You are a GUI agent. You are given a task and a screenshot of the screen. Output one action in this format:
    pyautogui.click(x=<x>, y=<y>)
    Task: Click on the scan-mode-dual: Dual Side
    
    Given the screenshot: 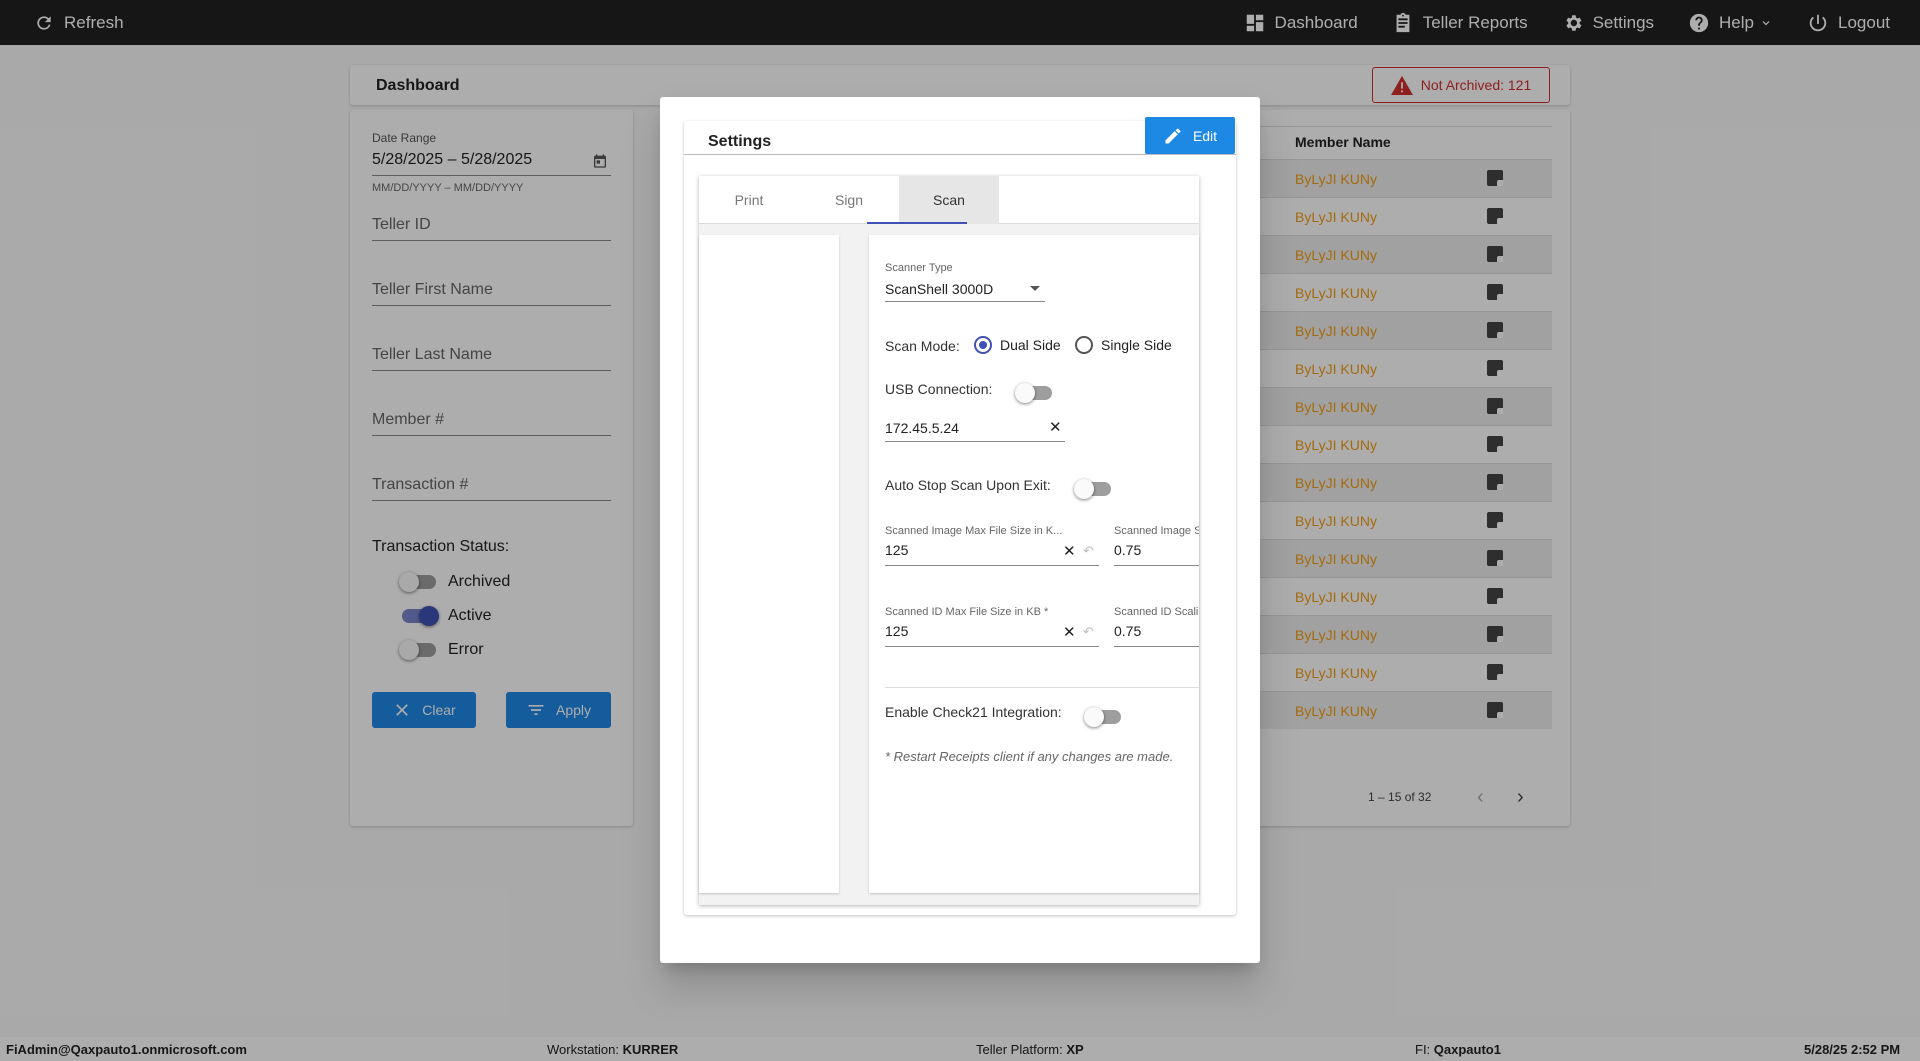 What is the action you would take?
    pyautogui.click(x=1017, y=345)
    